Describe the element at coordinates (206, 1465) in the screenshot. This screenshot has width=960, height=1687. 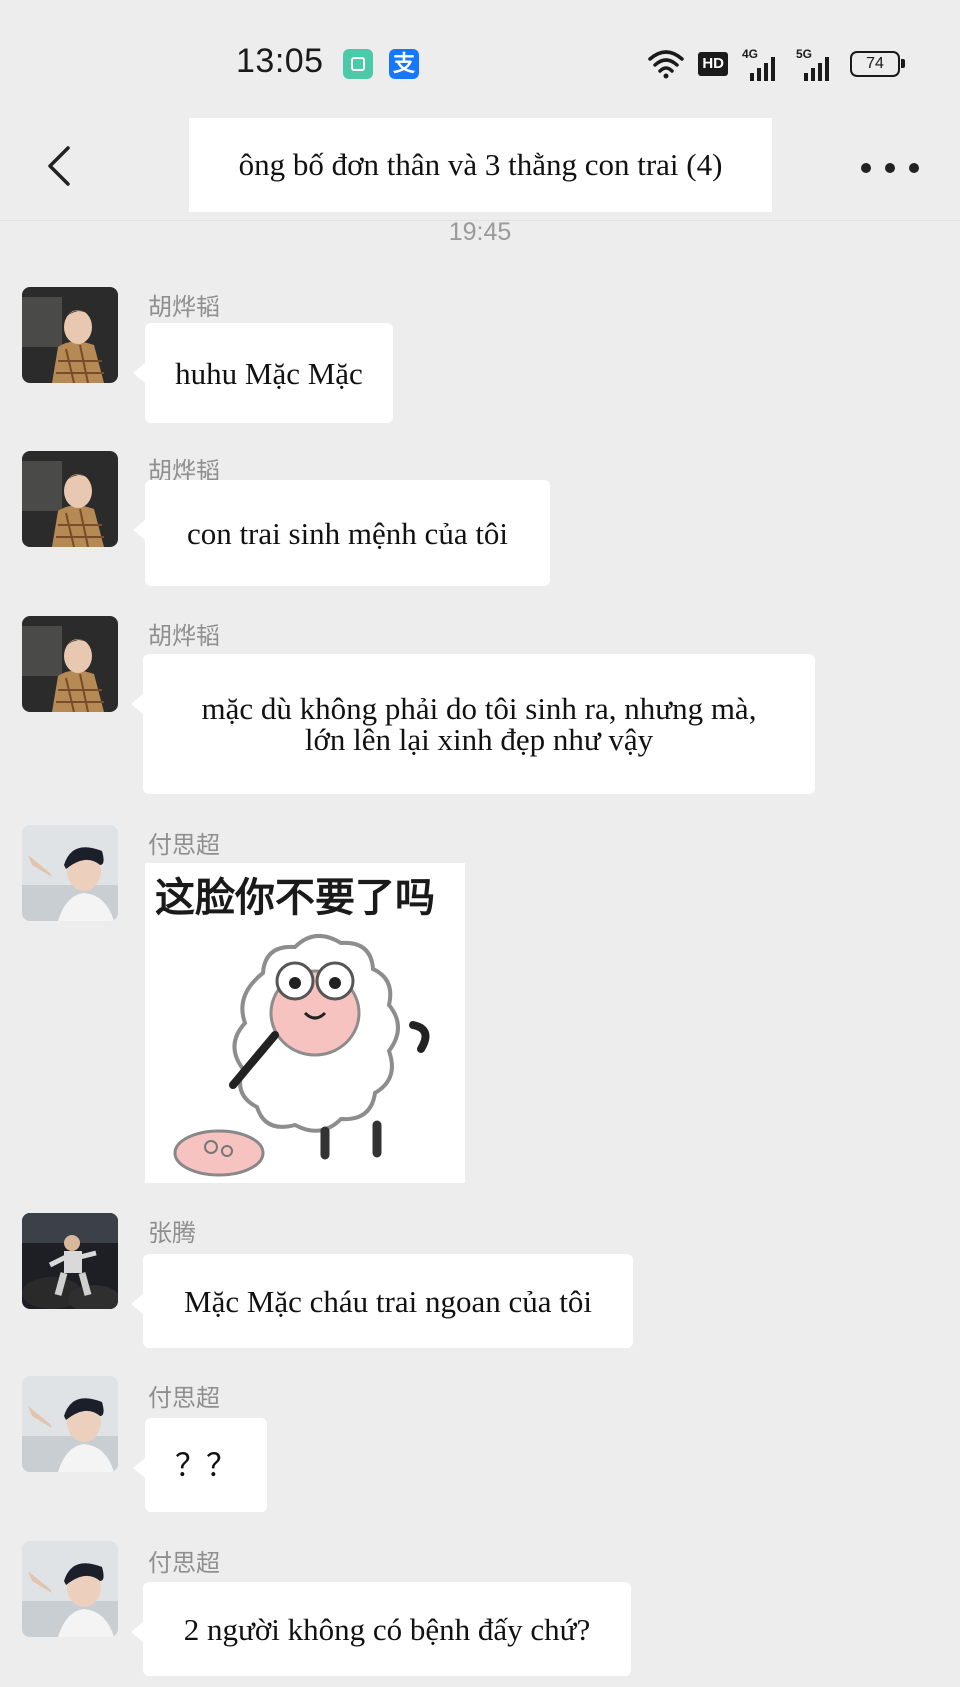
I see `message-text: ？？` at that location.